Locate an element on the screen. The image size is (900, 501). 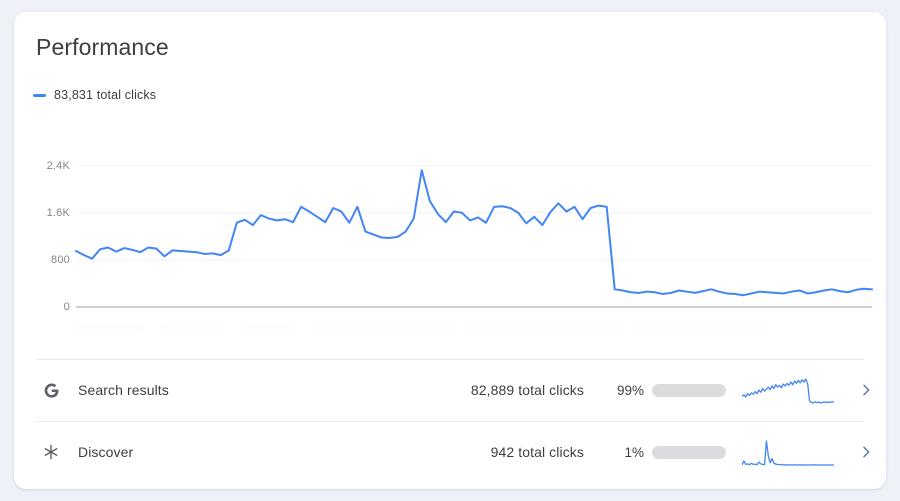
y-axis-tick: 0 is located at coordinates (66, 307).